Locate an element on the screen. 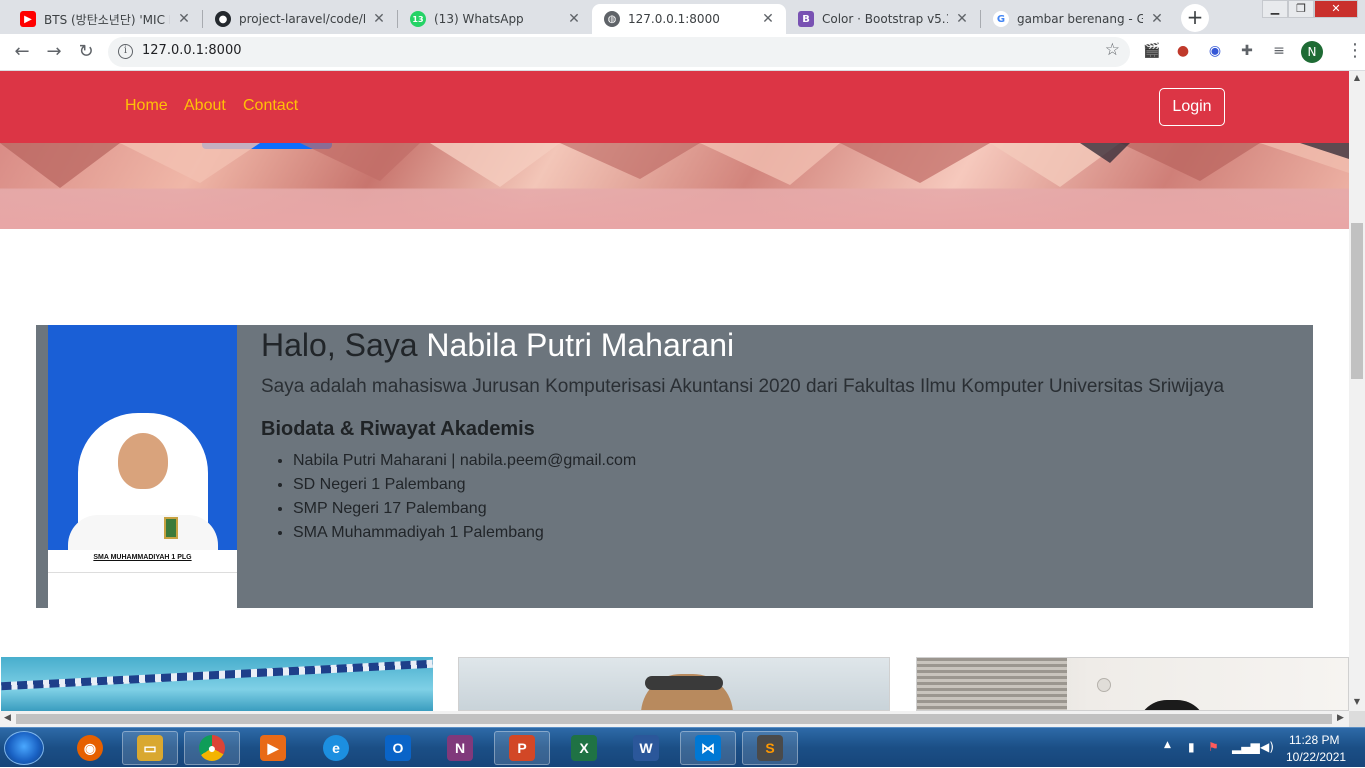  clock-date: 10/22/2021 is located at coordinates (1316, 757).